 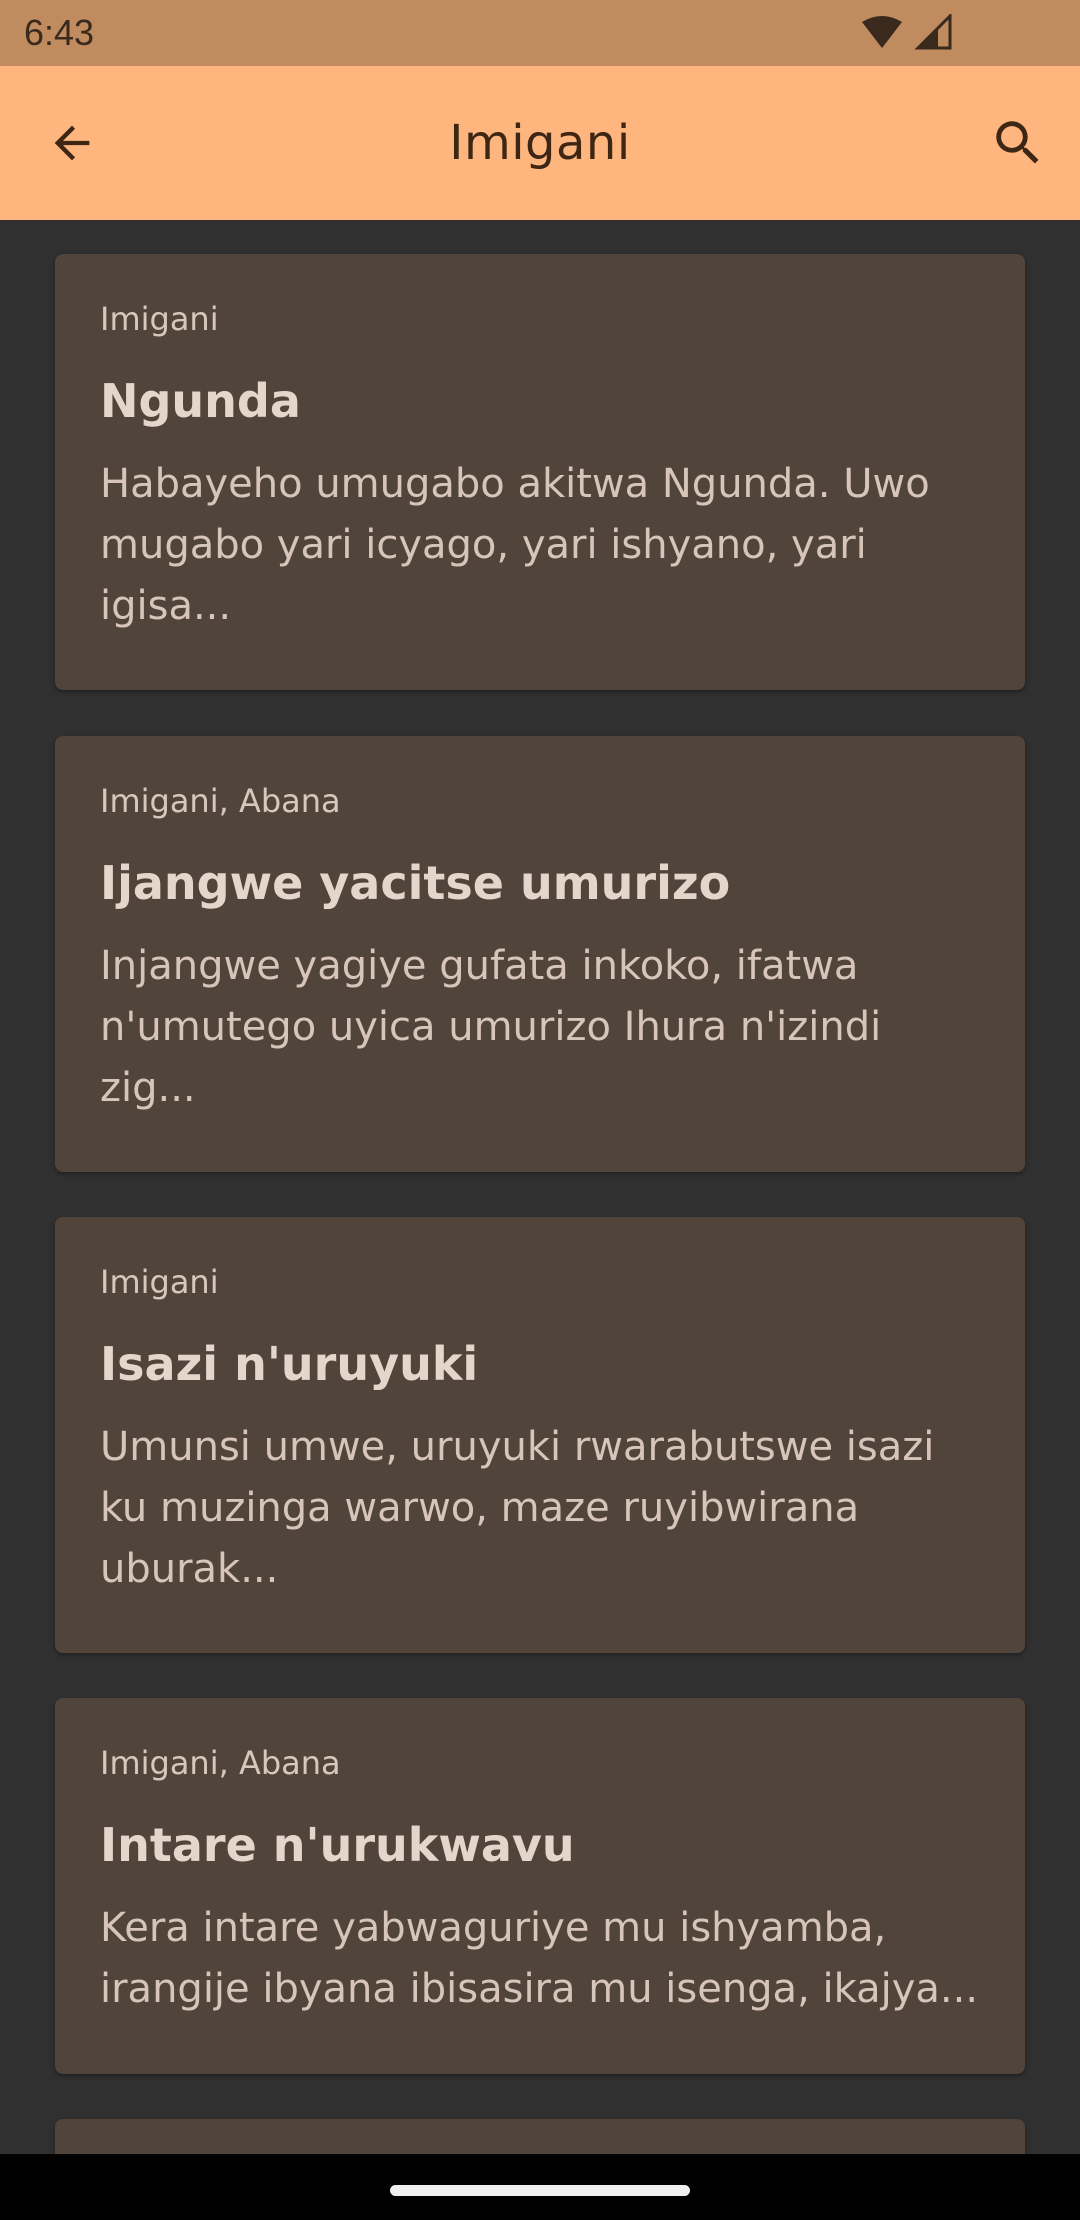 What do you see at coordinates (415, 883) in the screenshot?
I see `story-title: Ijangwe yacitse umurizo` at bounding box center [415, 883].